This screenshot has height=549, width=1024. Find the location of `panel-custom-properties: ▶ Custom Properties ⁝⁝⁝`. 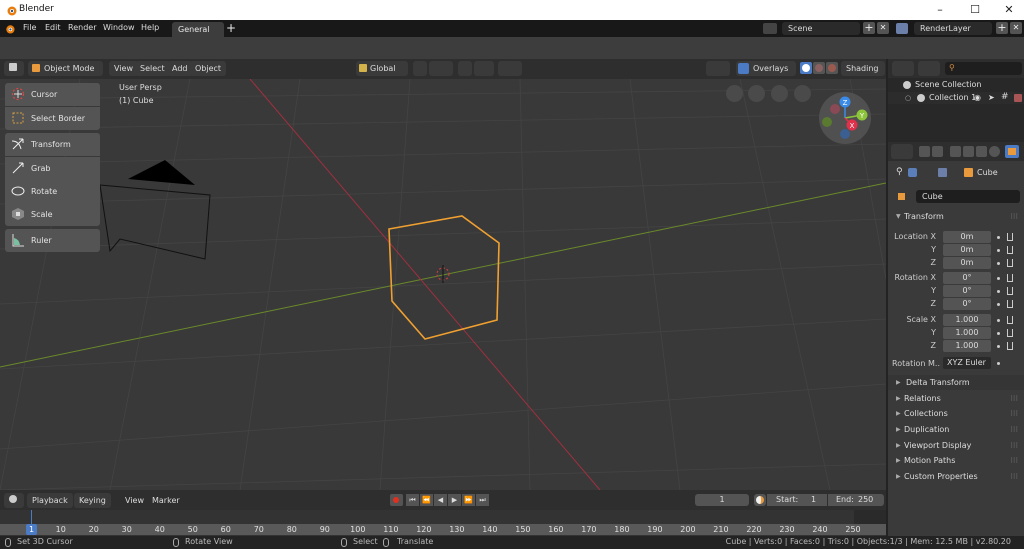

panel-custom-properties: ▶ Custom Properties ⁝⁝⁝ is located at coordinates (956, 476).